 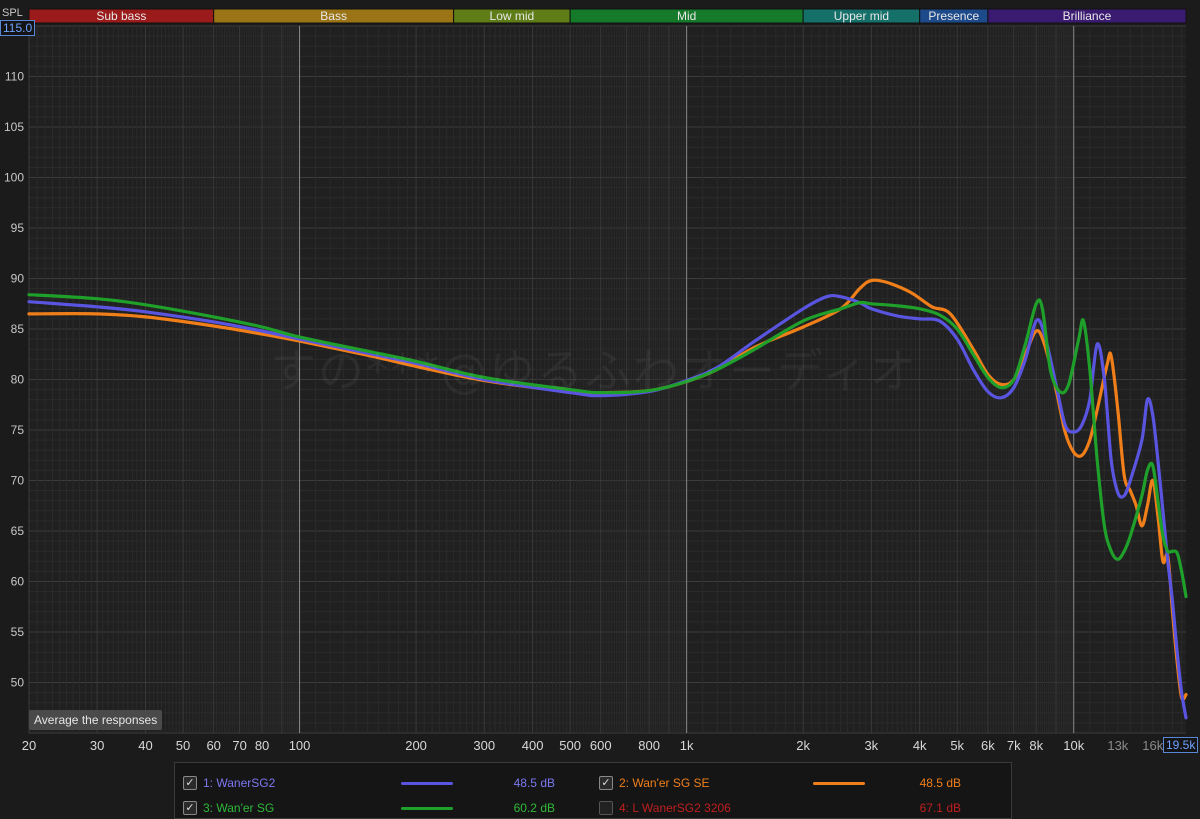 What do you see at coordinates (664, 783) in the screenshot?
I see `legend-label: 2: Wan'er SG SE` at bounding box center [664, 783].